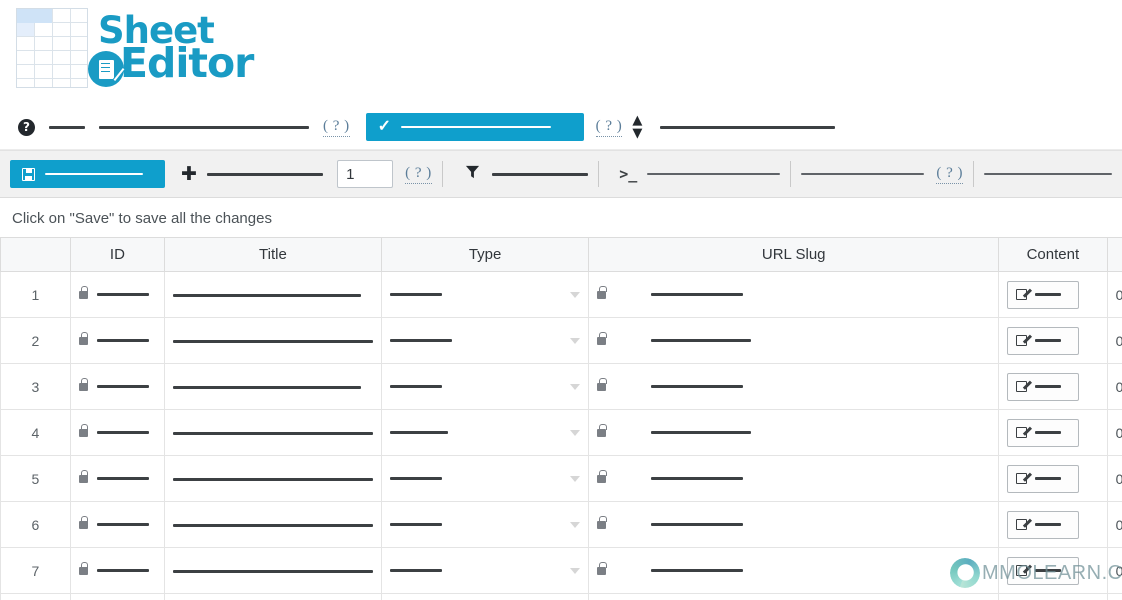 The width and height of the screenshot is (1122, 600). I want to click on add-rows-label-redacted, so click(265, 174).